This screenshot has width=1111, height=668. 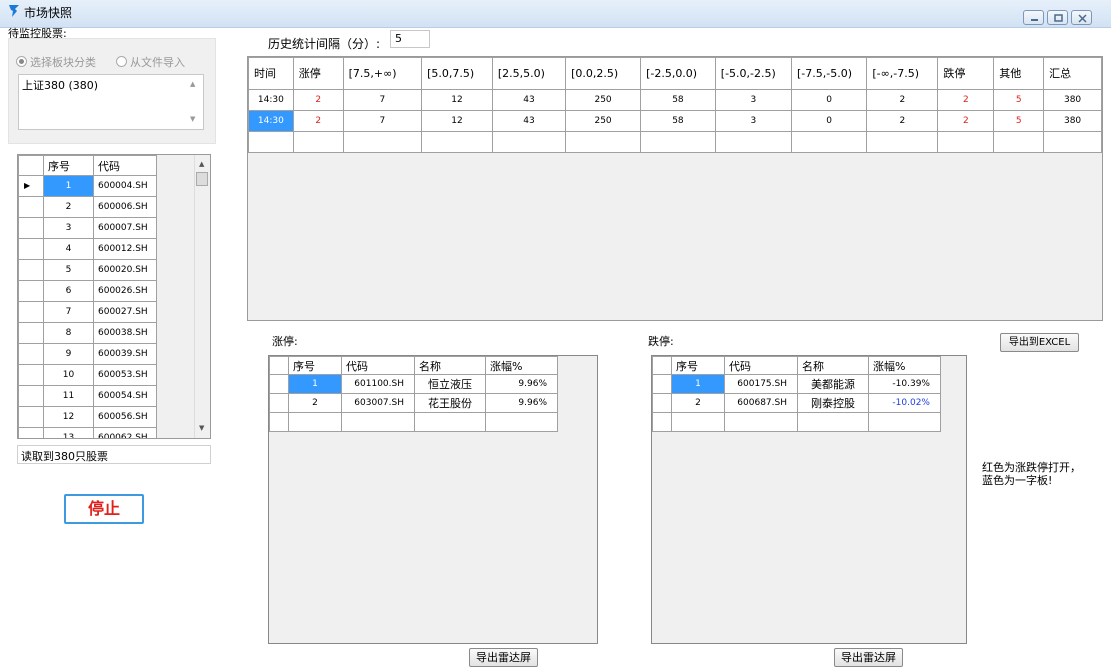 What do you see at coordinates (125, 432) in the screenshot?
I see `cell-code: 600062.SH` at bounding box center [125, 432].